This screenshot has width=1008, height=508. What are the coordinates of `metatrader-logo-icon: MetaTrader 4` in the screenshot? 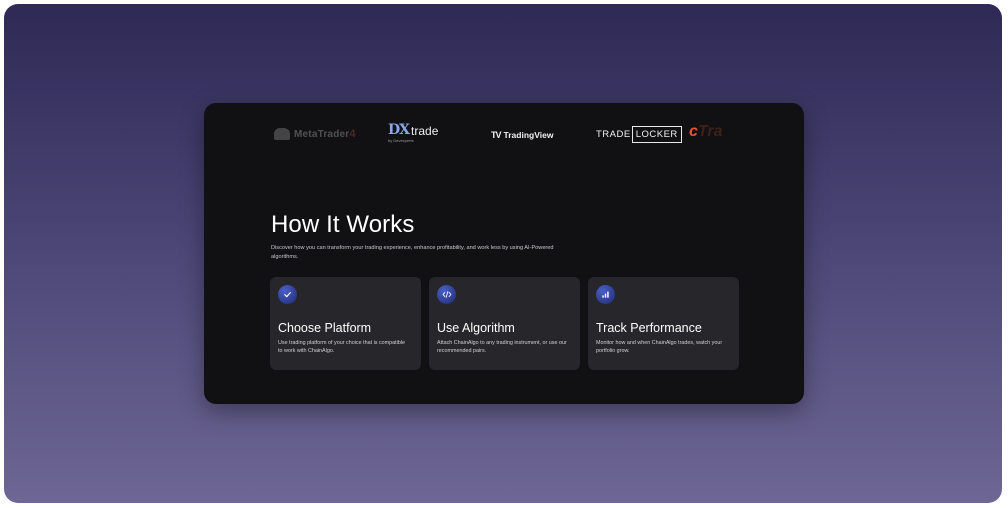 It's located at (315, 134).